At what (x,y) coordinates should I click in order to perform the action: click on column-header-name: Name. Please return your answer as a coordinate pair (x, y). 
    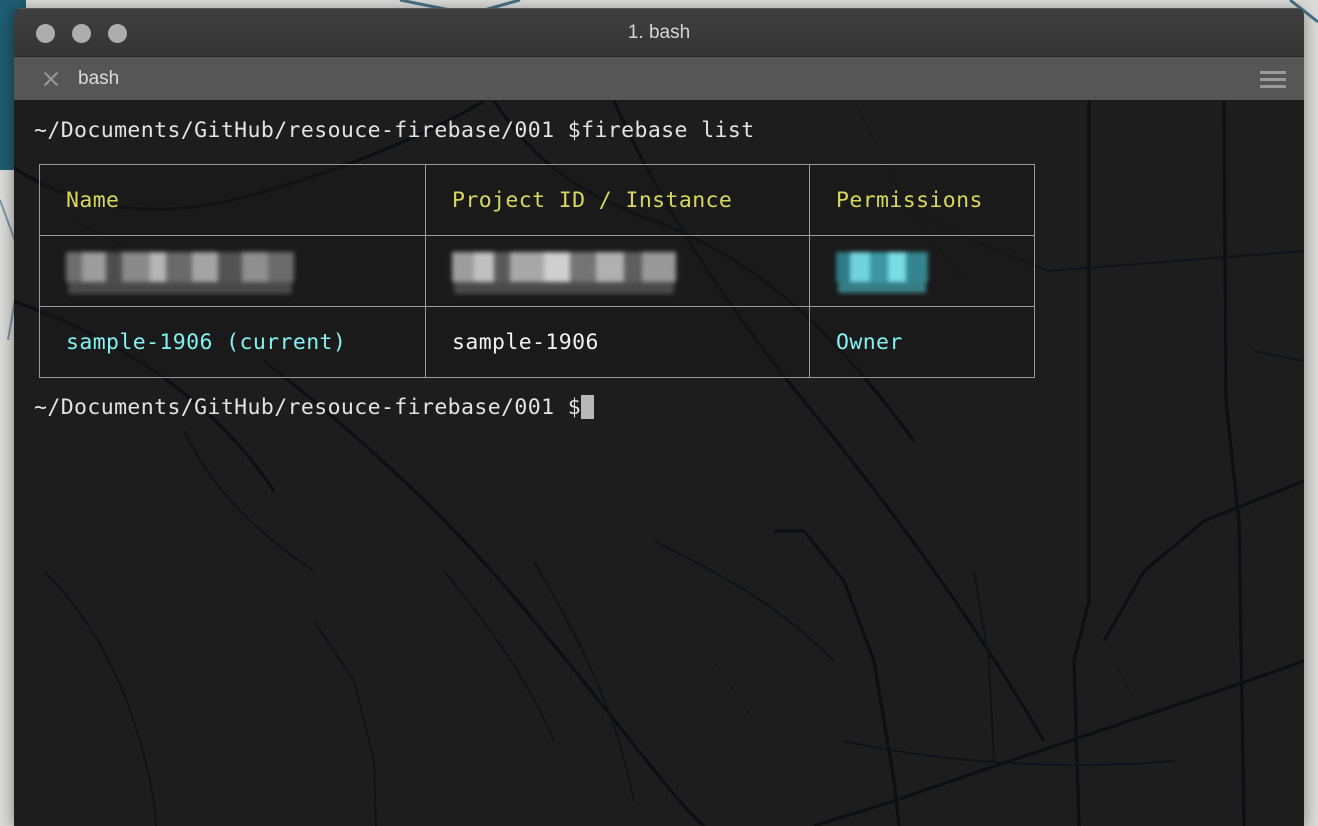
    Looking at the image, I should click on (232, 200).